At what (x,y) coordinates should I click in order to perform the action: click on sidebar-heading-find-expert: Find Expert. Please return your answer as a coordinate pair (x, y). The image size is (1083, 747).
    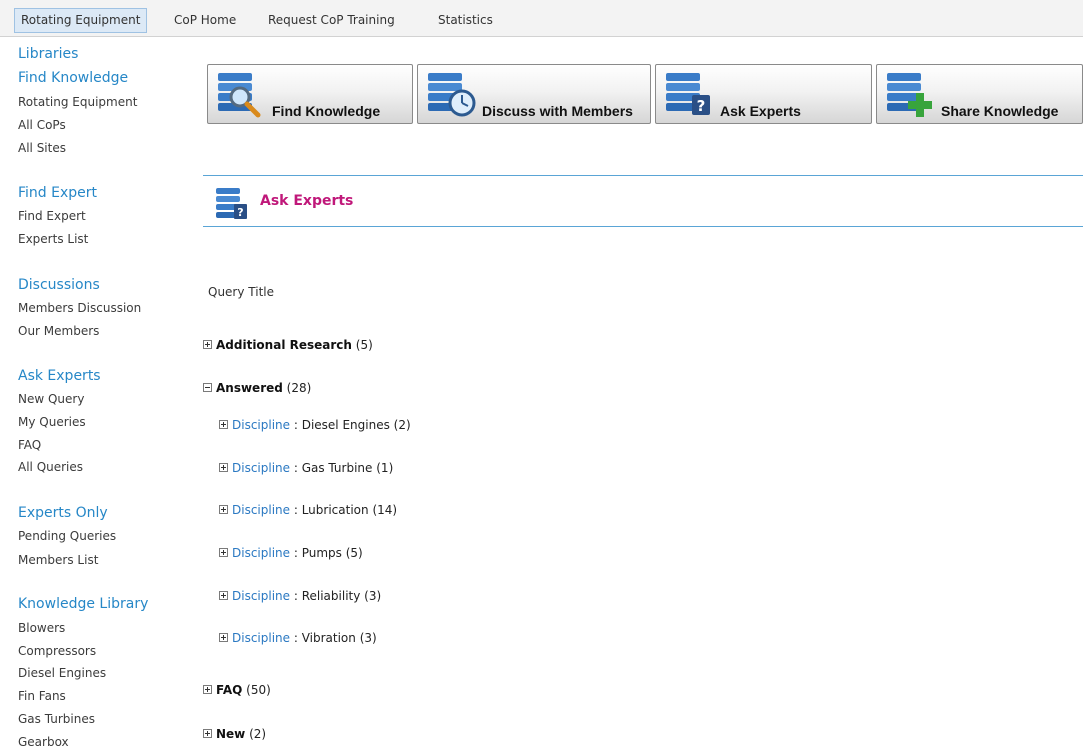
    Looking at the image, I should click on (57, 193).